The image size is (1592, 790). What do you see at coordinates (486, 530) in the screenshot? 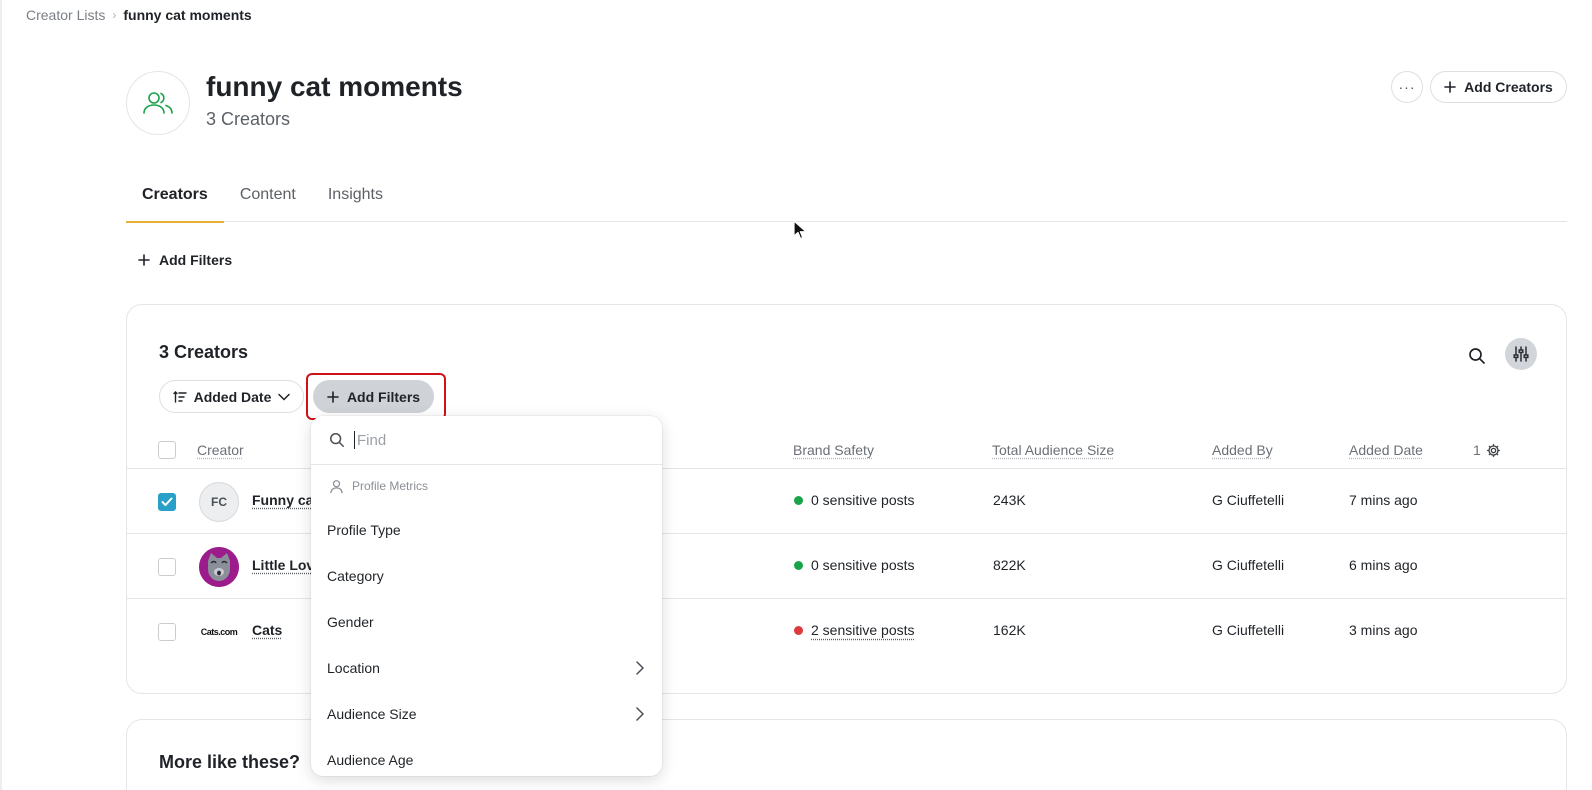
I see `filter-option-profile-type: Profile Type` at bounding box center [486, 530].